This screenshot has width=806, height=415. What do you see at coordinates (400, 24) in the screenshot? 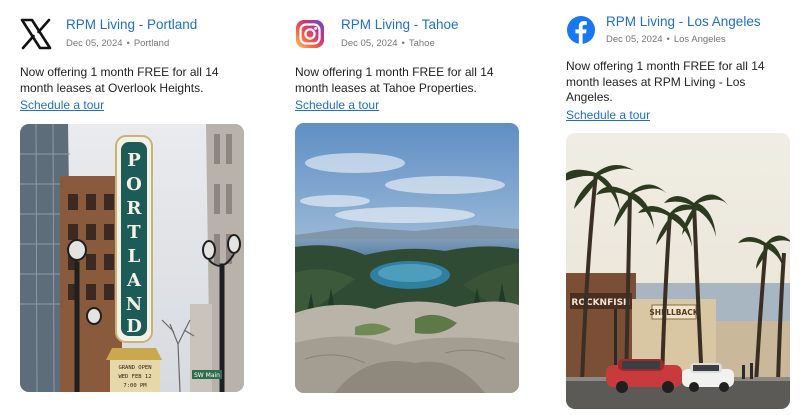
I see `account-name: RPM Living - Tahoe` at bounding box center [400, 24].